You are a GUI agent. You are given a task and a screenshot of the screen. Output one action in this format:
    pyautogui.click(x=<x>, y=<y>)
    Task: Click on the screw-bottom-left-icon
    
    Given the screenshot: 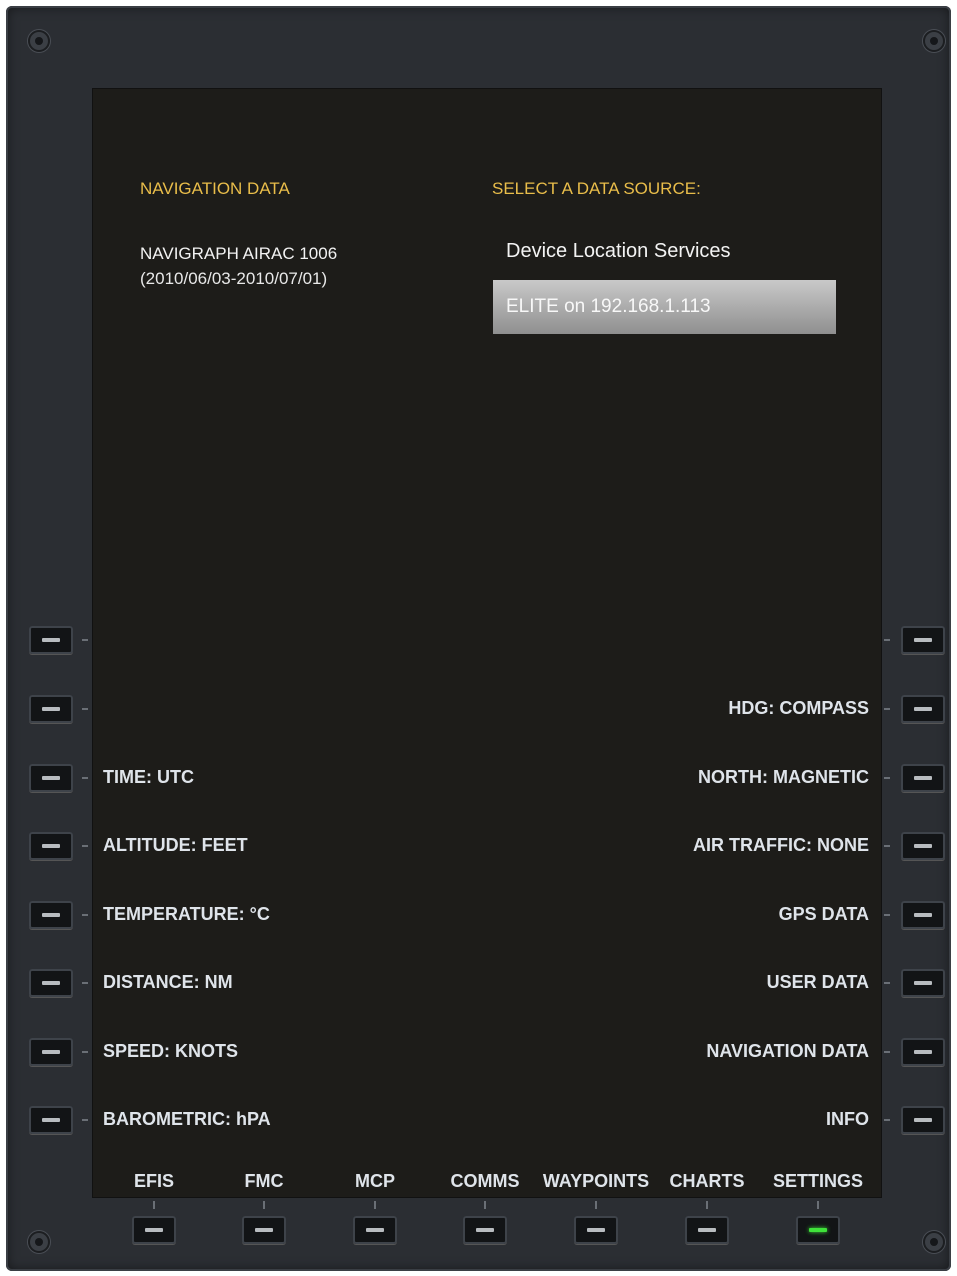 What is the action you would take?
    pyautogui.click(x=39, y=1242)
    